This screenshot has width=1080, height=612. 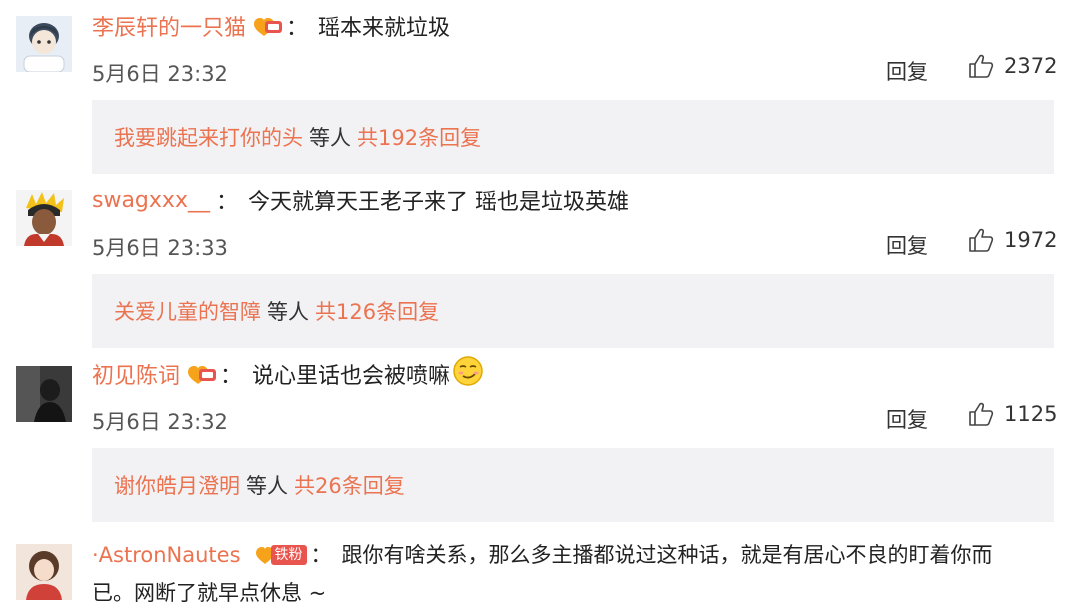 What do you see at coordinates (136, 374) in the screenshot?
I see `username-link: 初见陈词` at bounding box center [136, 374].